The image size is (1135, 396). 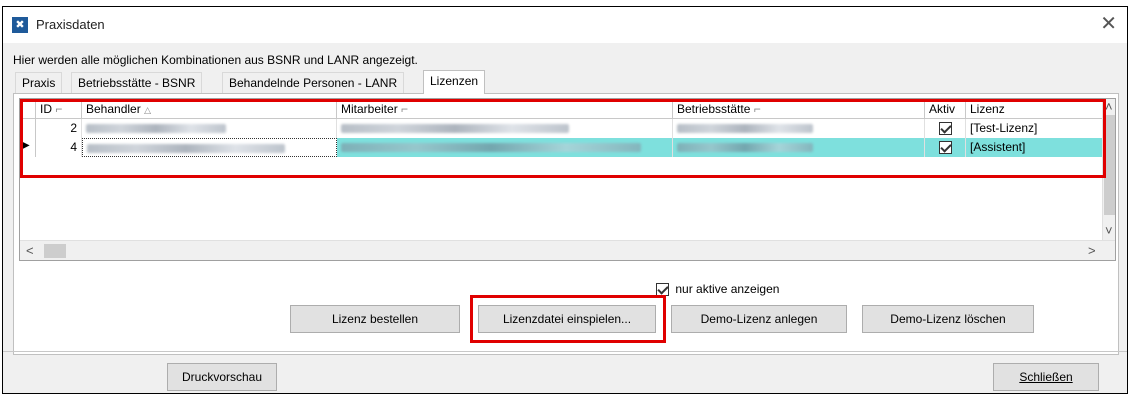 What do you see at coordinates (1109, 230) in the screenshot?
I see `scroll-down-icon: ˅` at bounding box center [1109, 230].